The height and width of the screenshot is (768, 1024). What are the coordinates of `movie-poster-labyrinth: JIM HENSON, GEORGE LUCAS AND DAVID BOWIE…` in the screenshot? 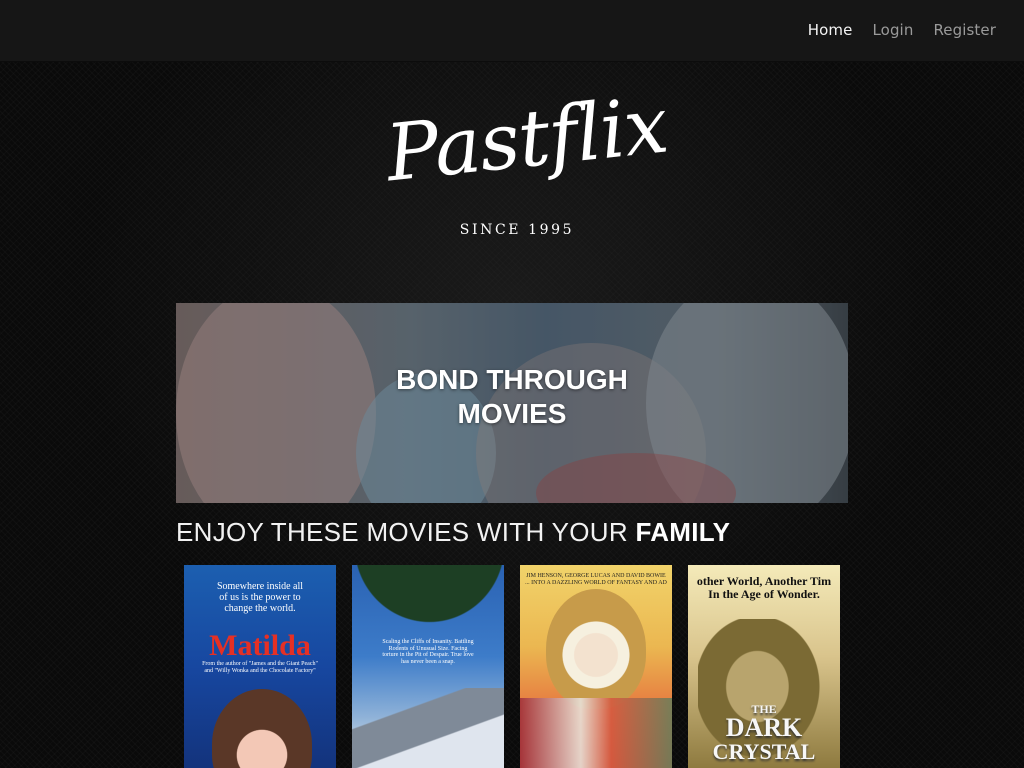 It's located at (596, 666).